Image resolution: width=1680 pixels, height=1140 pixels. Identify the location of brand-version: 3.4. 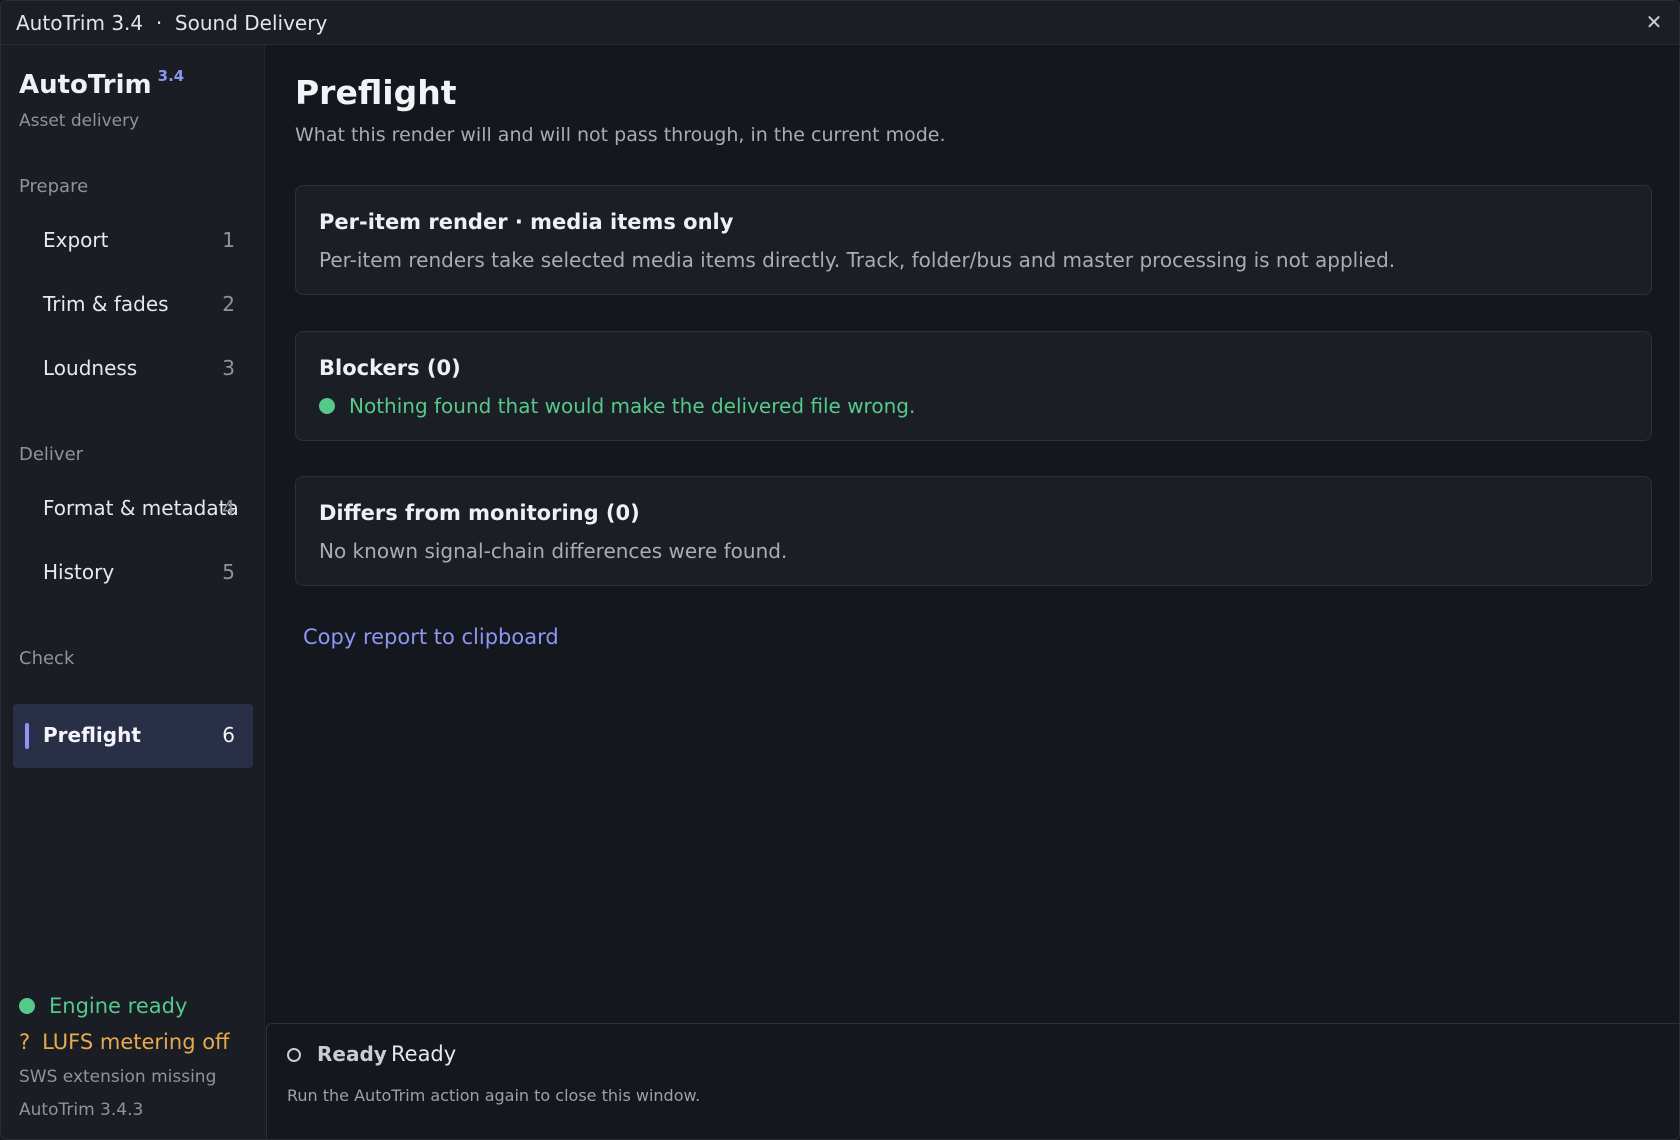
(171, 76).